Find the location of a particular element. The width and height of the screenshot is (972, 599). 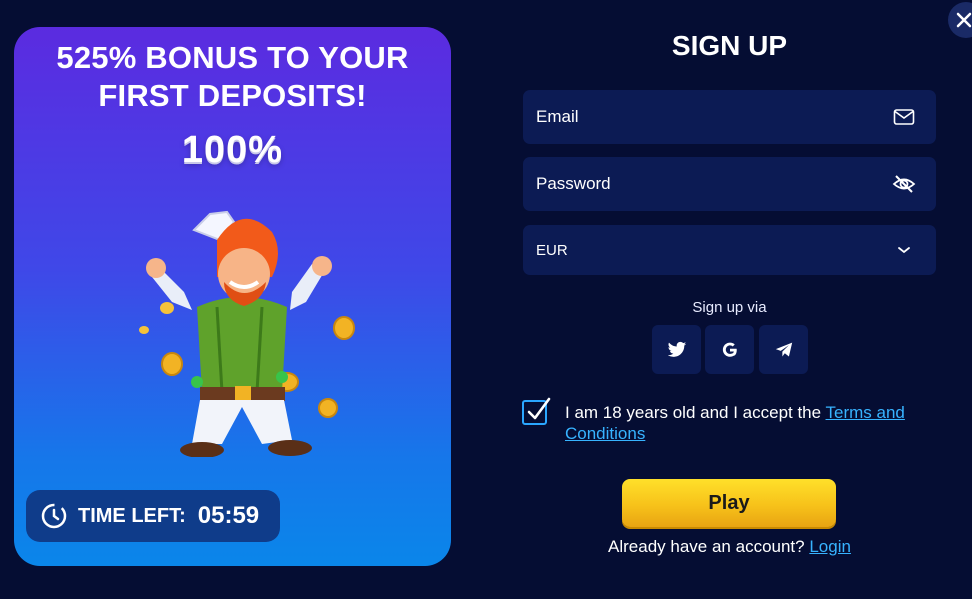

chevron-down-icon is located at coordinates (904, 250).